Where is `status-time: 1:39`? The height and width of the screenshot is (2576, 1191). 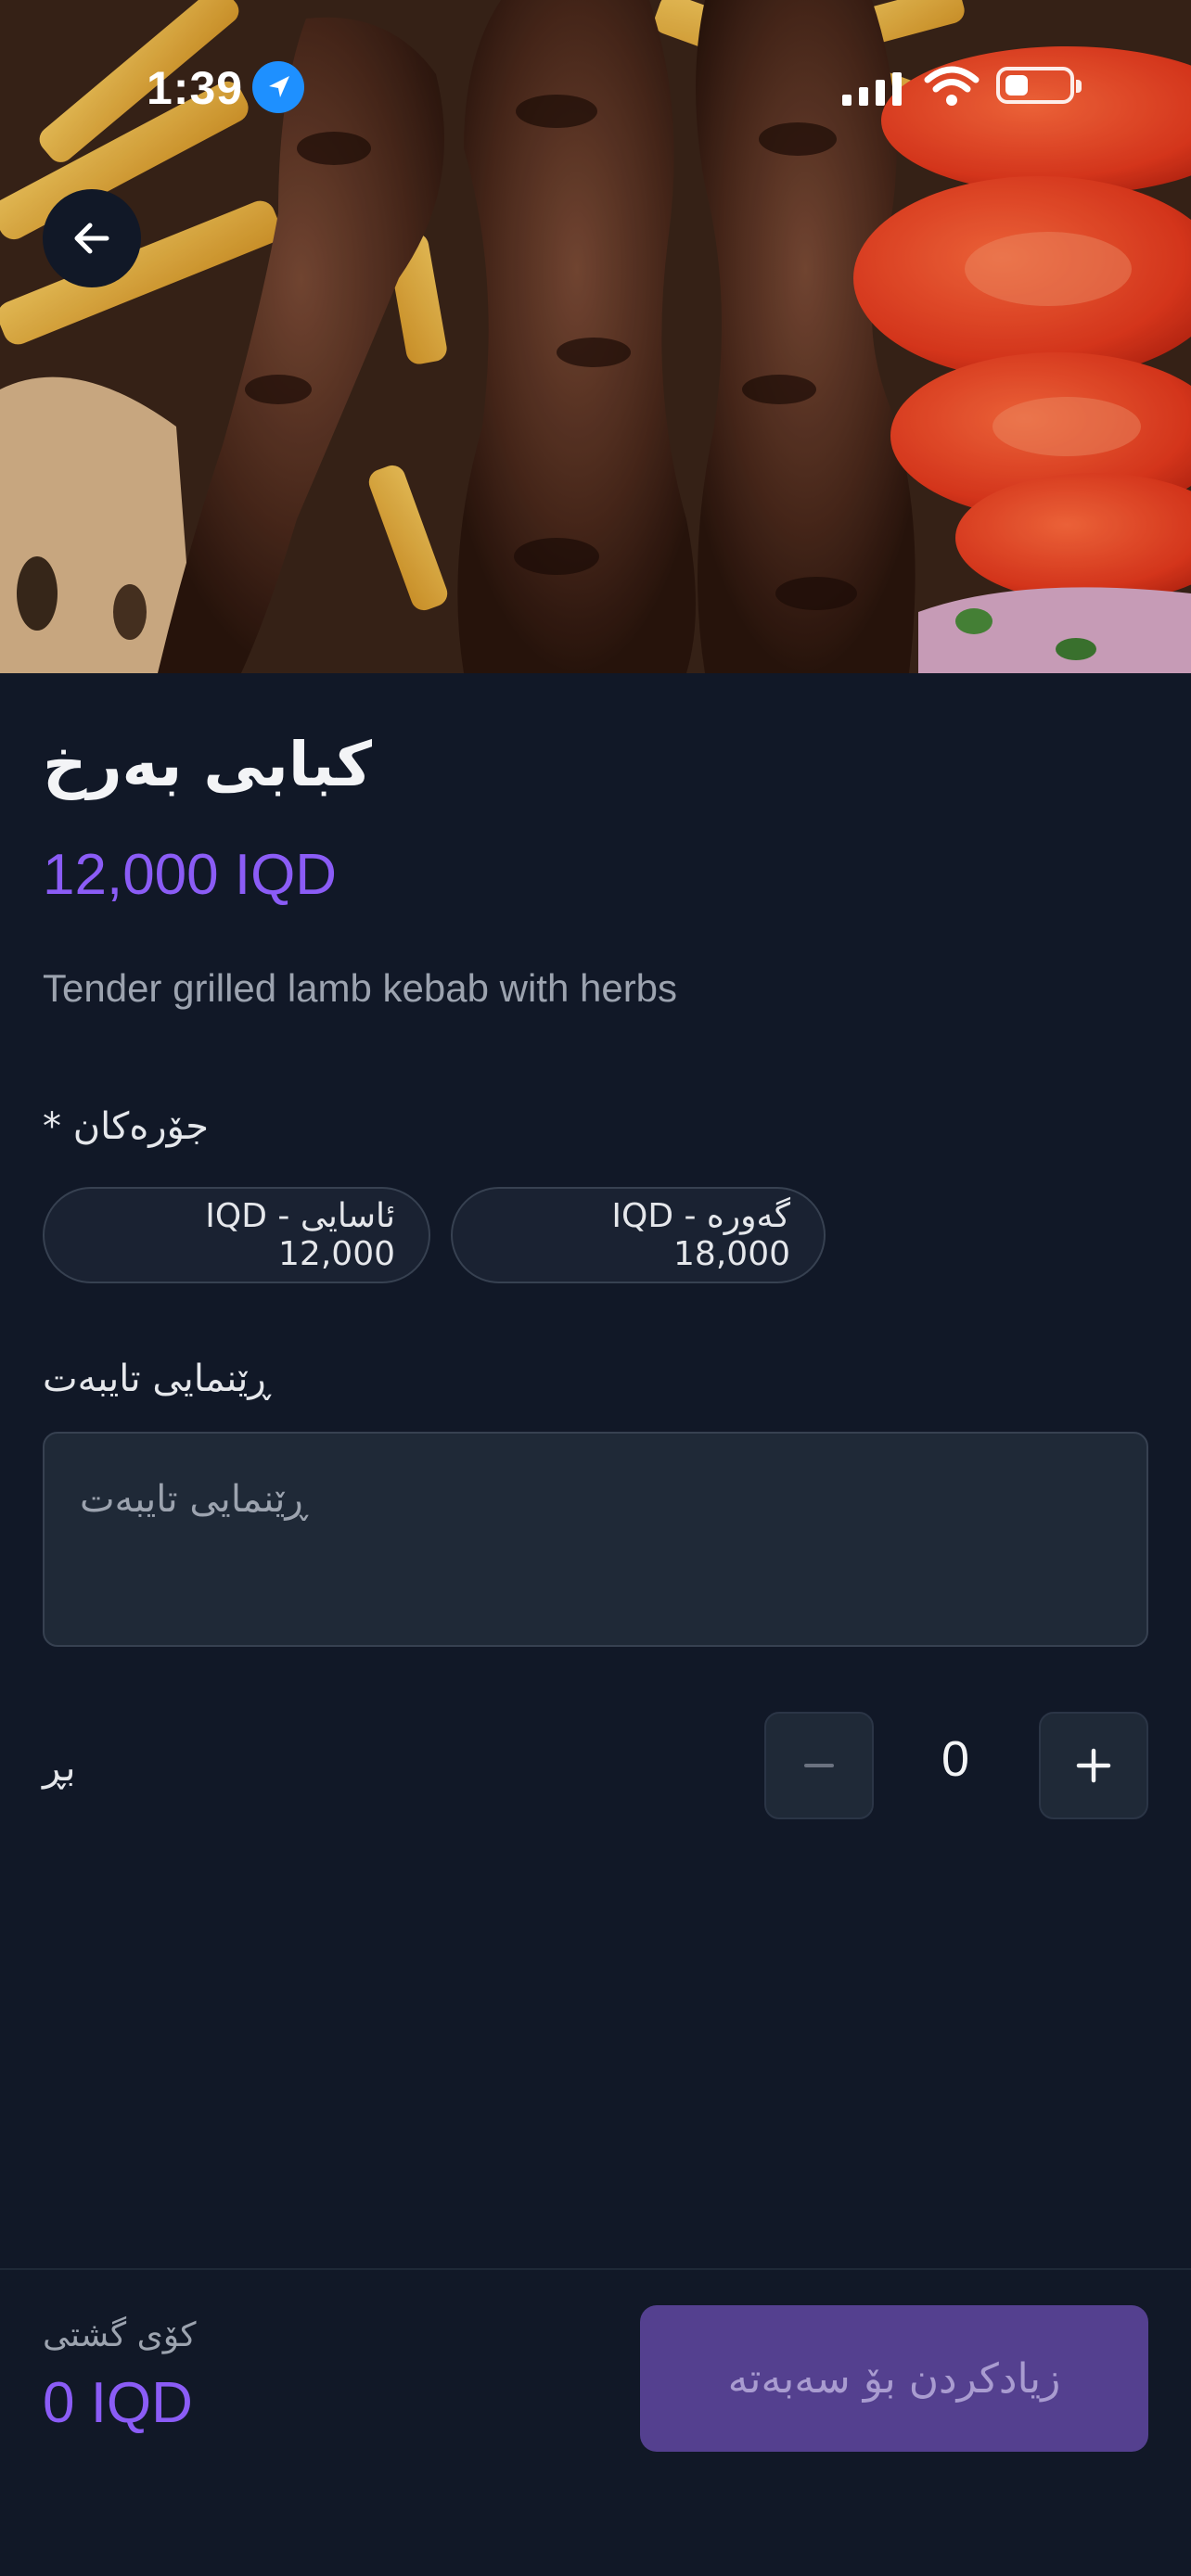
status-time: 1:39 is located at coordinates (196, 88).